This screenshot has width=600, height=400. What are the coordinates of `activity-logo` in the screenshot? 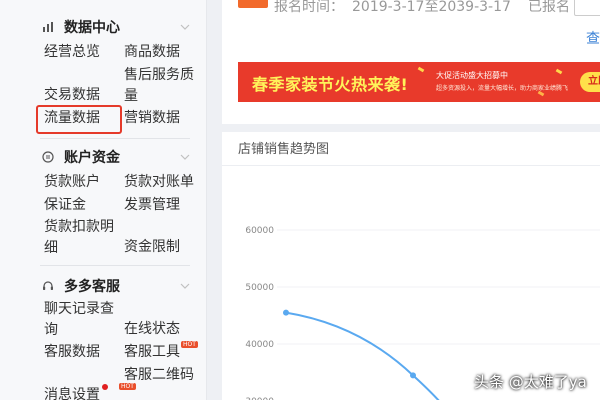 It's located at (253, 4).